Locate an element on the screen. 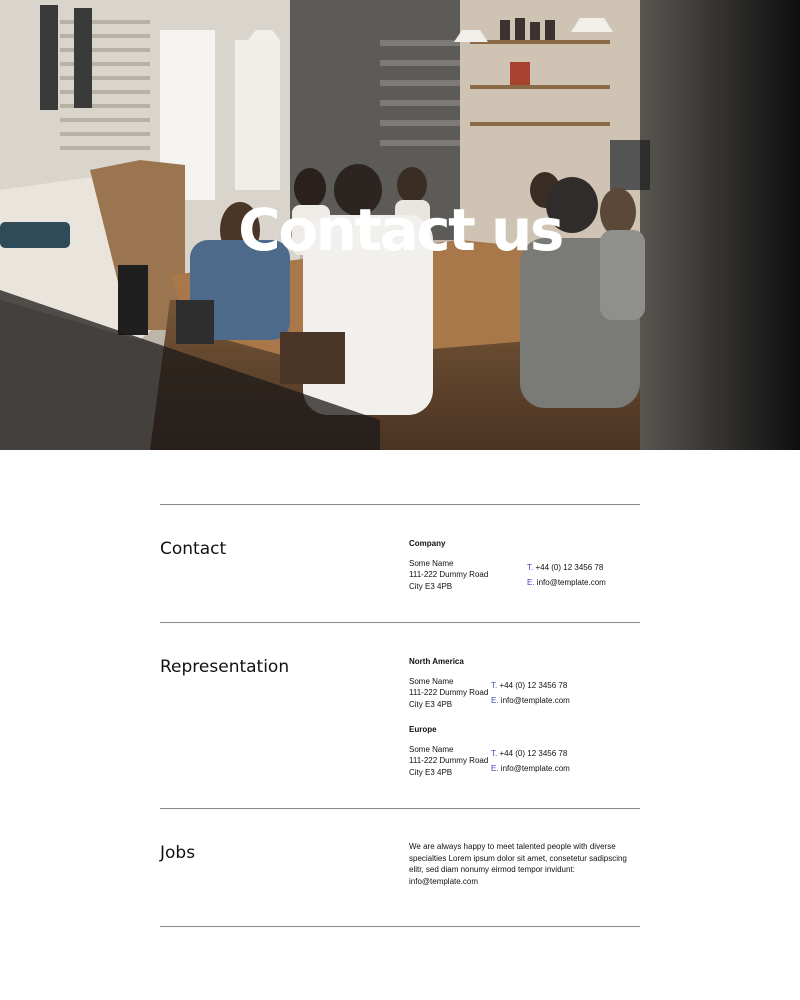 The height and width of the screenshot is (1000, 800). europe-address: Some Name 111-222 Dummy Road City E3 4PB is located at coordinates (448, 761).